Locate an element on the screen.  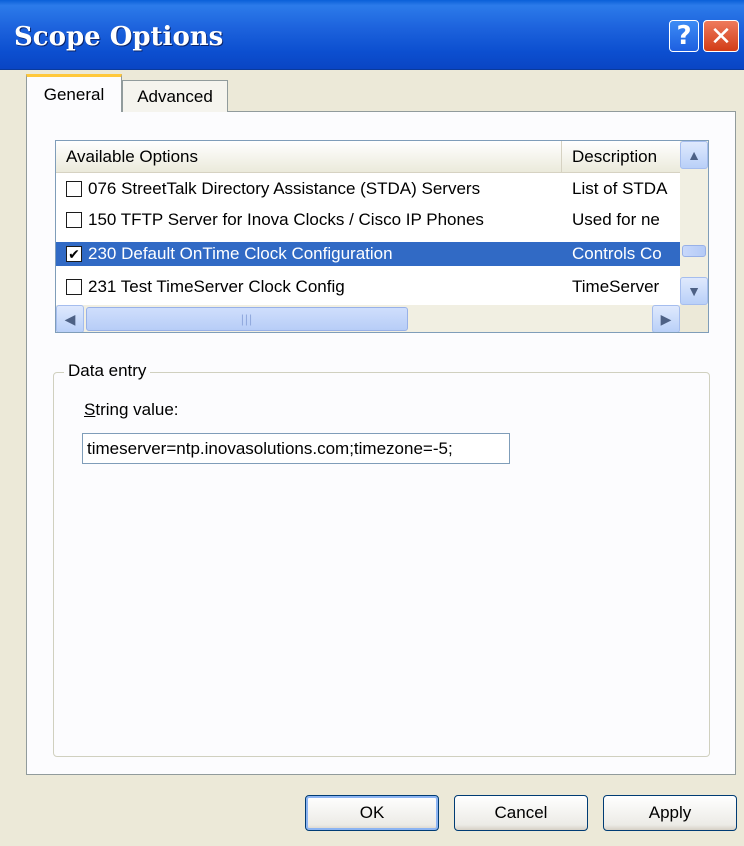
chevron-left-icon: ◀ is located at coordinates (70, 318).